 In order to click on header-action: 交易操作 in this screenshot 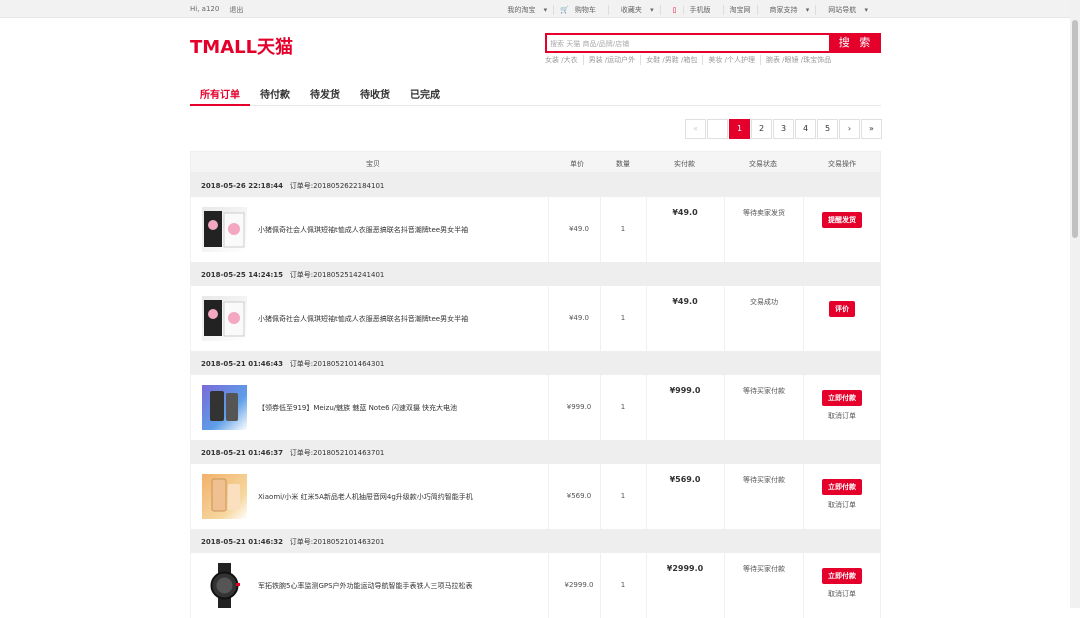, I will do `click(842, 164)`.